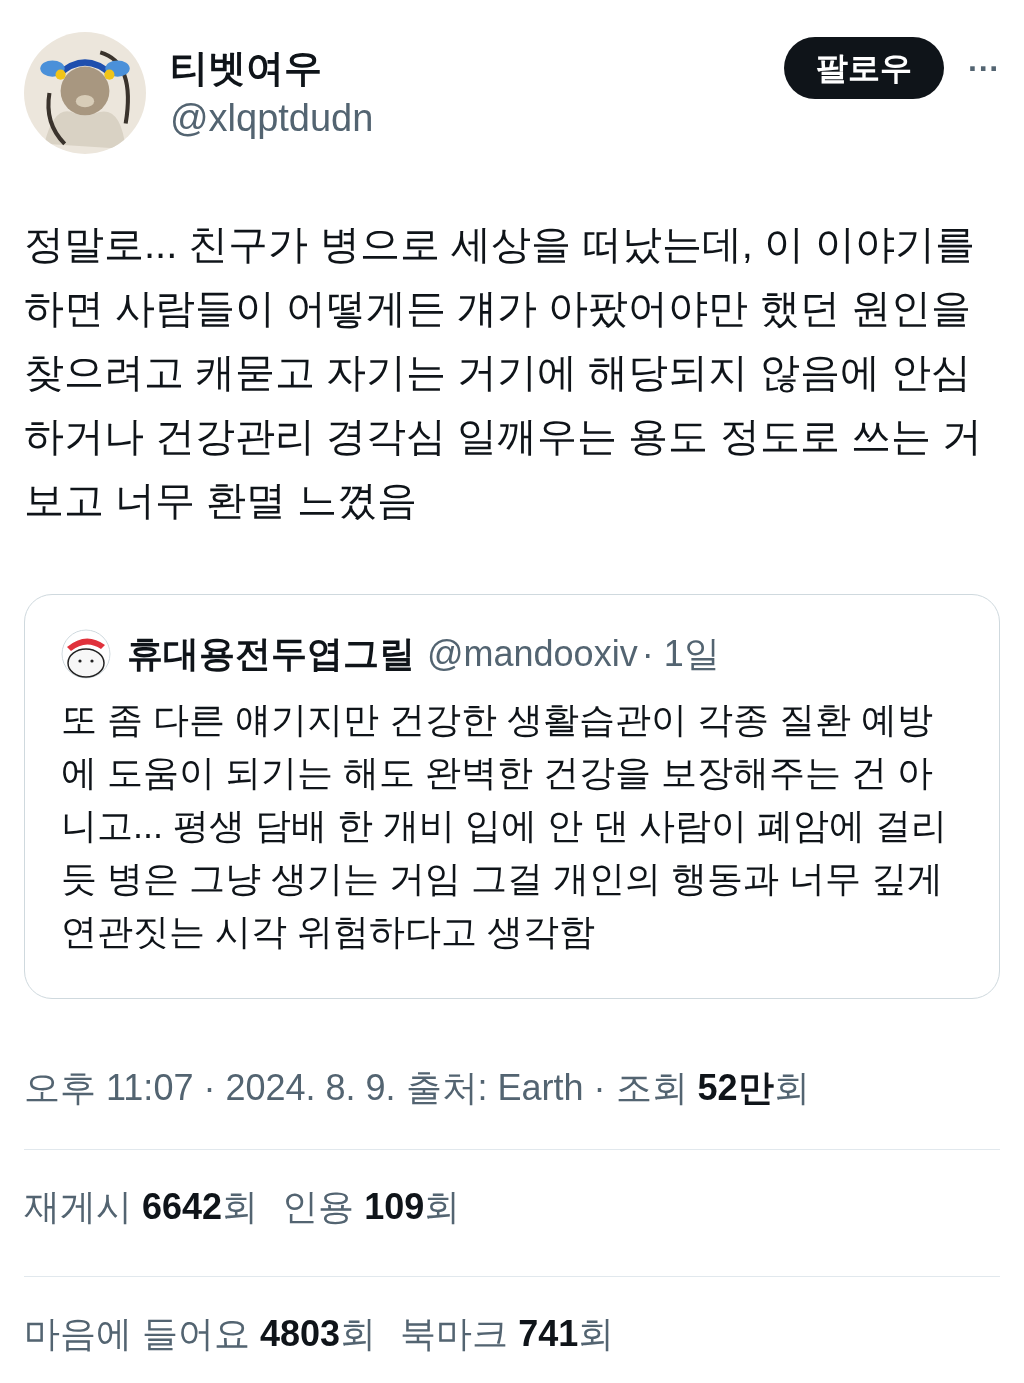 Image resolution: width=1024 pixels, height=1383 pixels. I want to click on post-meta: 오후 11:07 · 2024. 8. 9. 출처: Earth · 조회 52만회, so click(417, 1088).